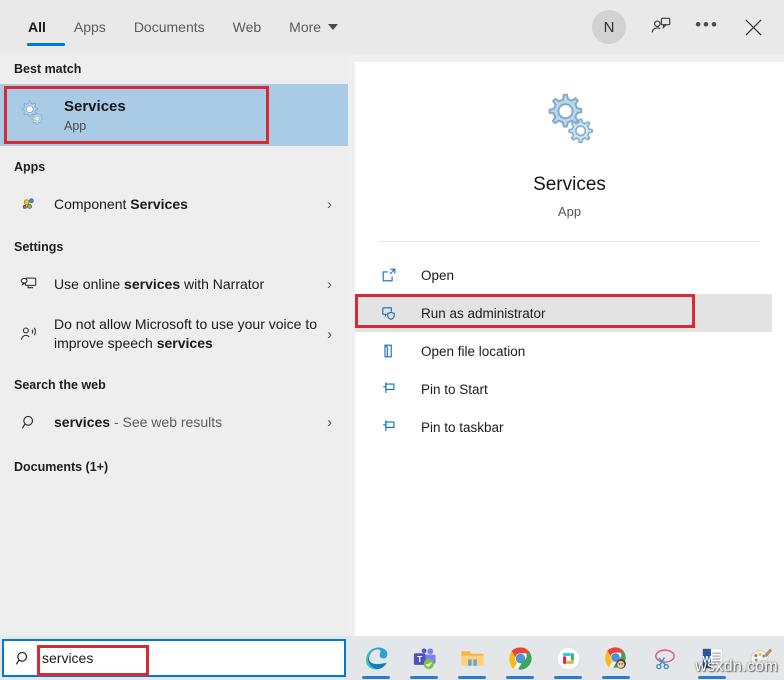 The height and width of the screenshot is (680, 784). Describe the element at coordinates (60, 385) in the screenshot. I see `search-web-header: Search the web` at that location.